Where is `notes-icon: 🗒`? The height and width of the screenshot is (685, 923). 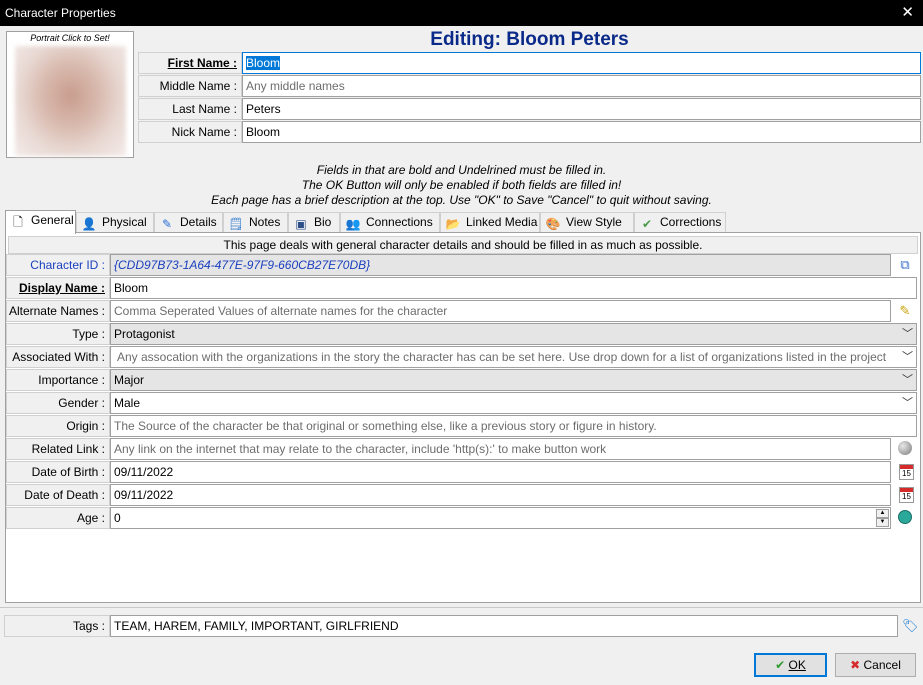
notes-icon: 🗒 is located at coordinates (236, 224).